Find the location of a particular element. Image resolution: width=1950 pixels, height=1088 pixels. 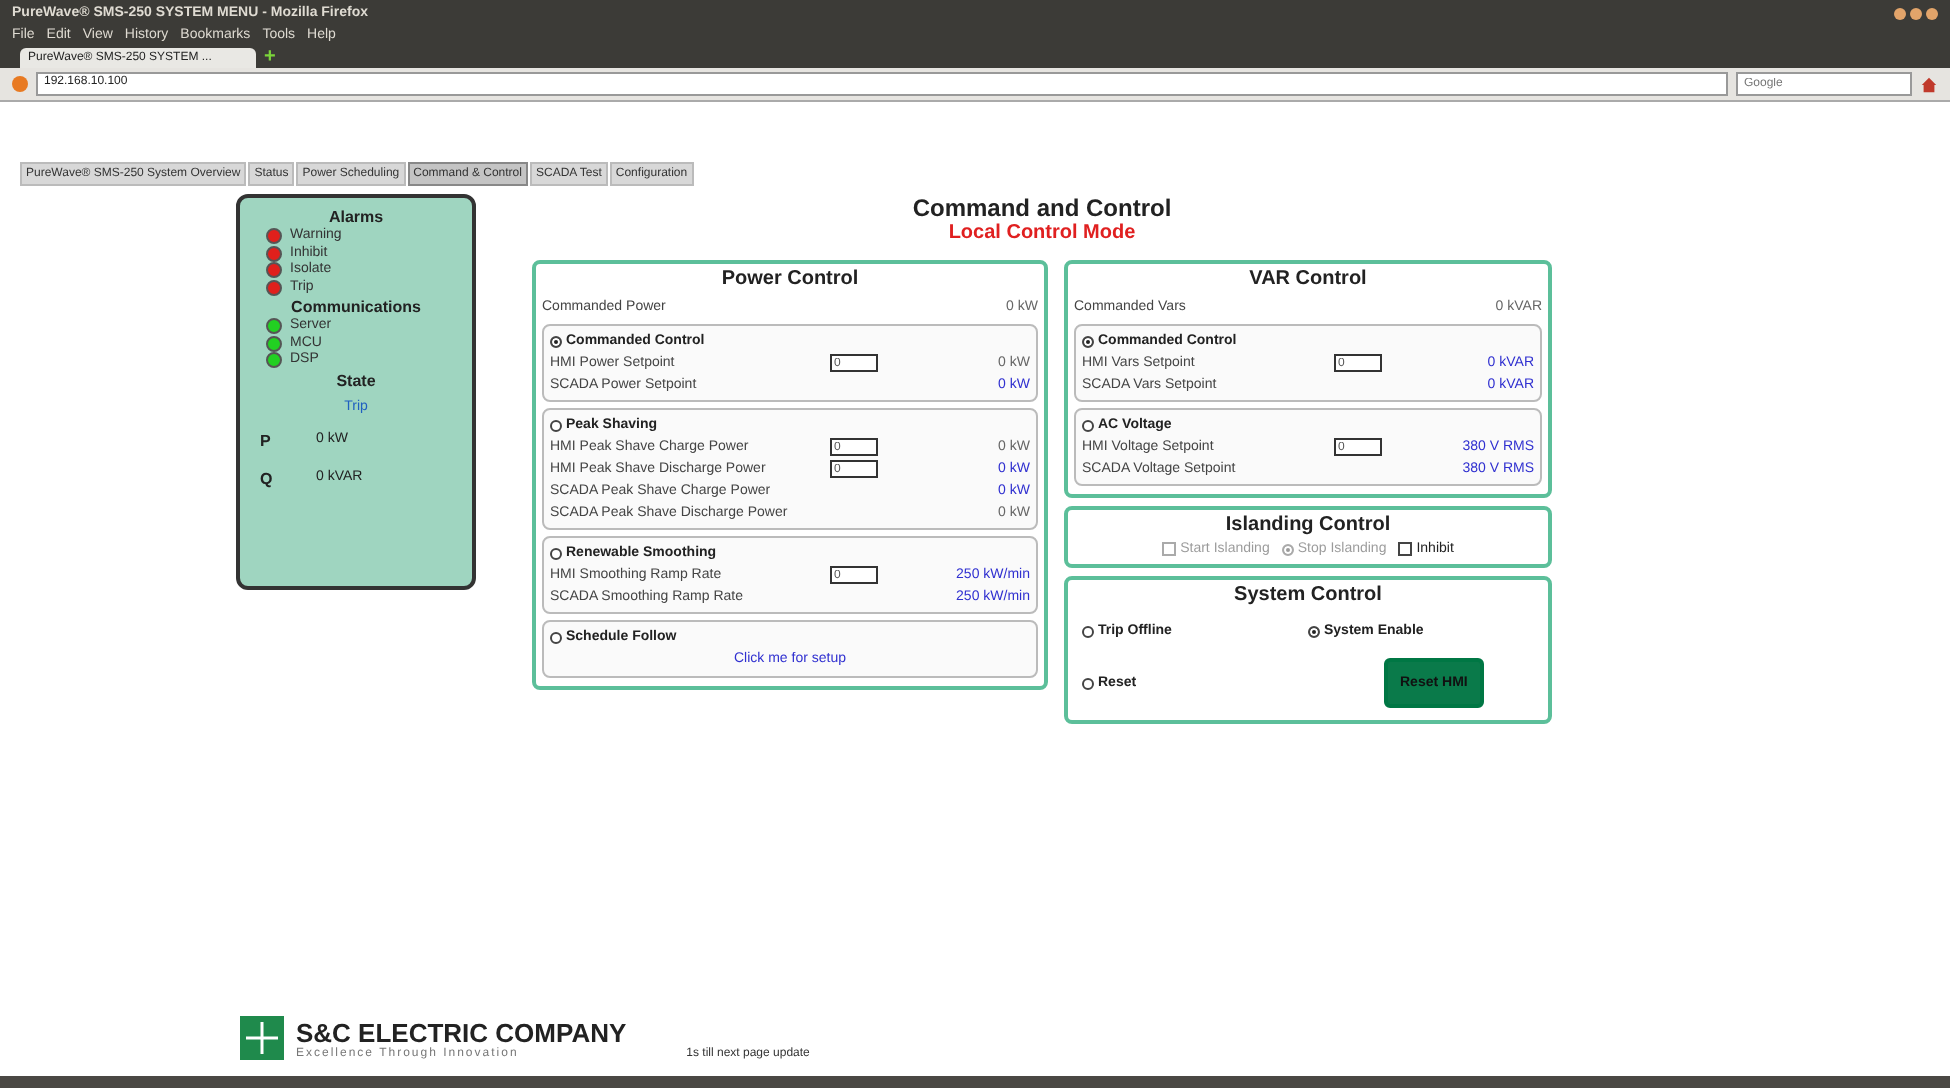

checkbox is located at coordinates (1405, 549).